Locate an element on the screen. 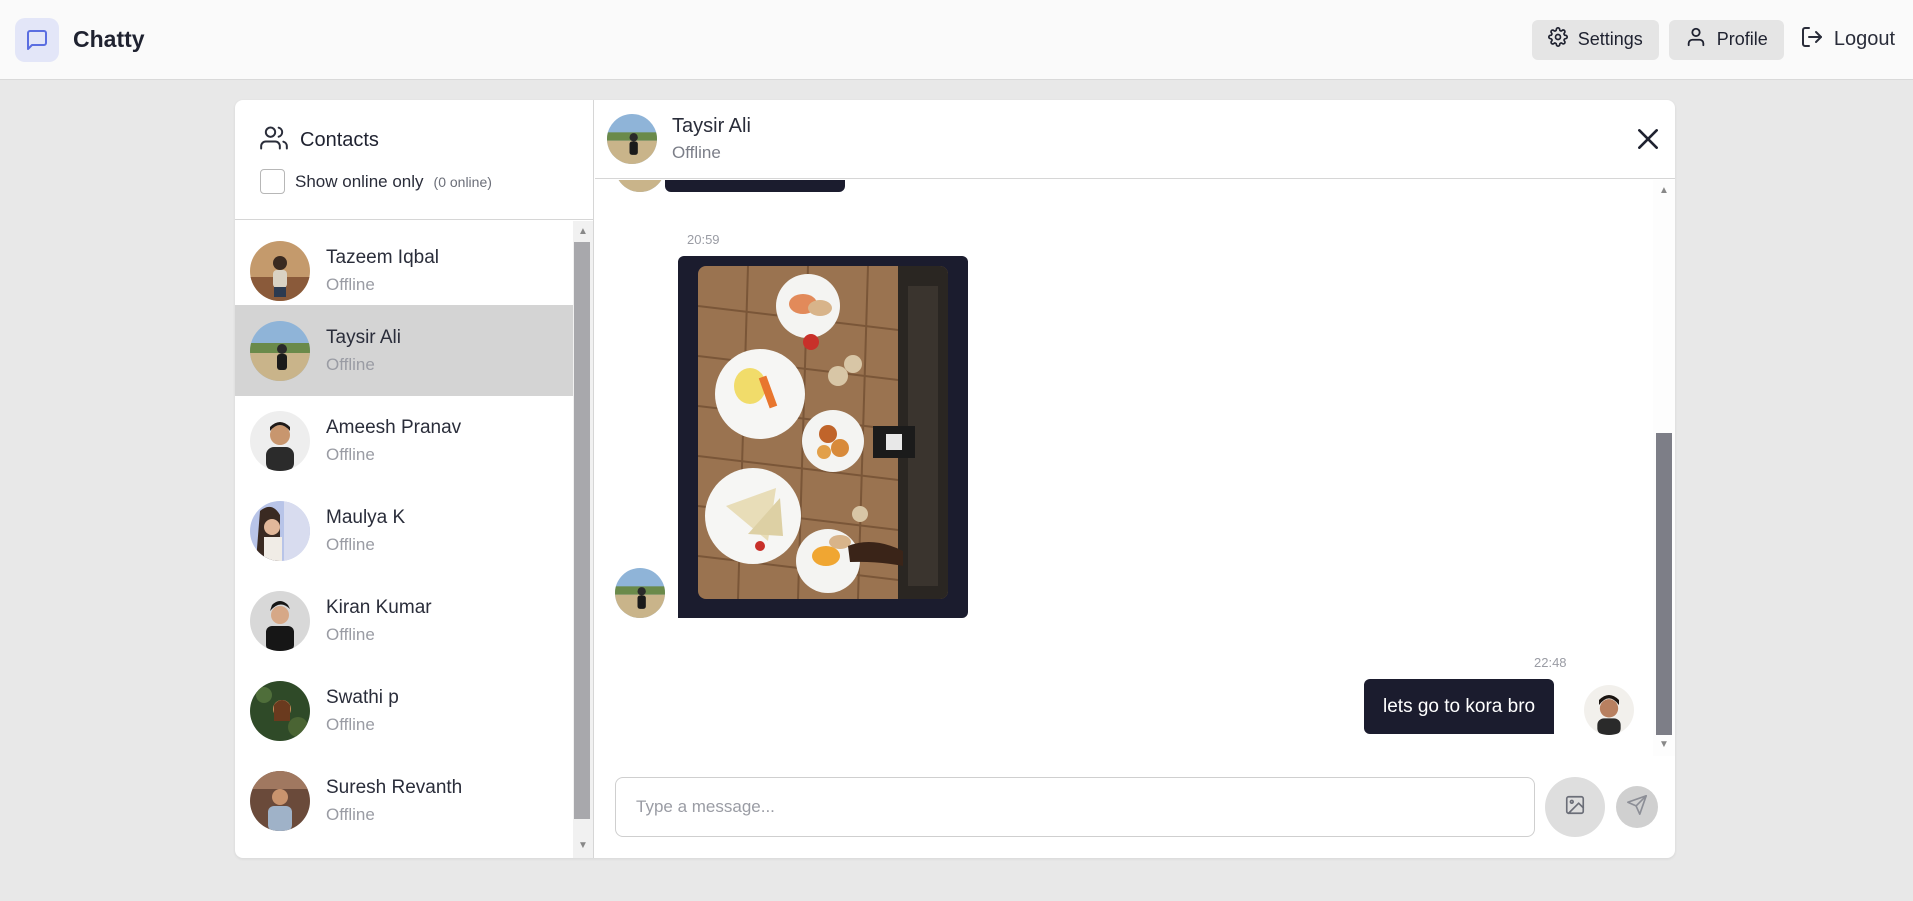 Image resolution: width=1913 pixels, height=901 pixels. chat-avatar is located at coordinates (632, 139).